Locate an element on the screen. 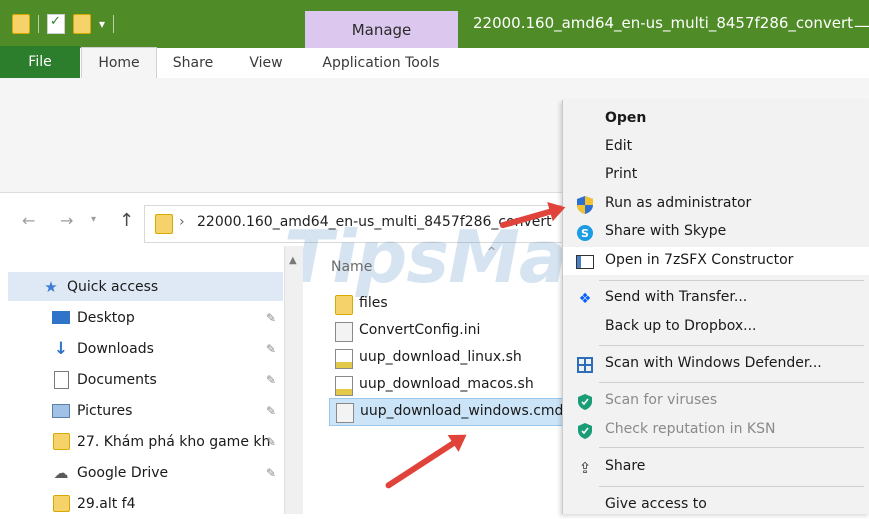 Image resolution: width=869 pixels, height=519 pixels. chevron-down-icon: ▾ is located at coordinates (102, 24).